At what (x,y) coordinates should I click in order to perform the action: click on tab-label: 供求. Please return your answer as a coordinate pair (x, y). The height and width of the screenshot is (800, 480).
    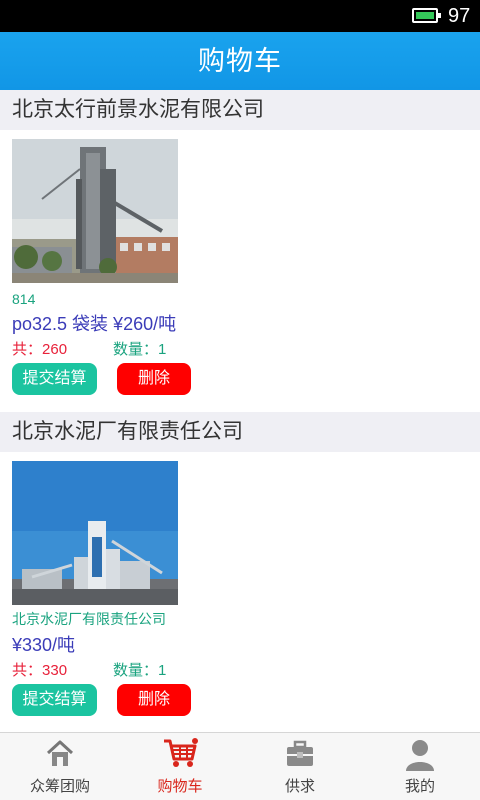
    Looking at the image, I should click on (299, 786).